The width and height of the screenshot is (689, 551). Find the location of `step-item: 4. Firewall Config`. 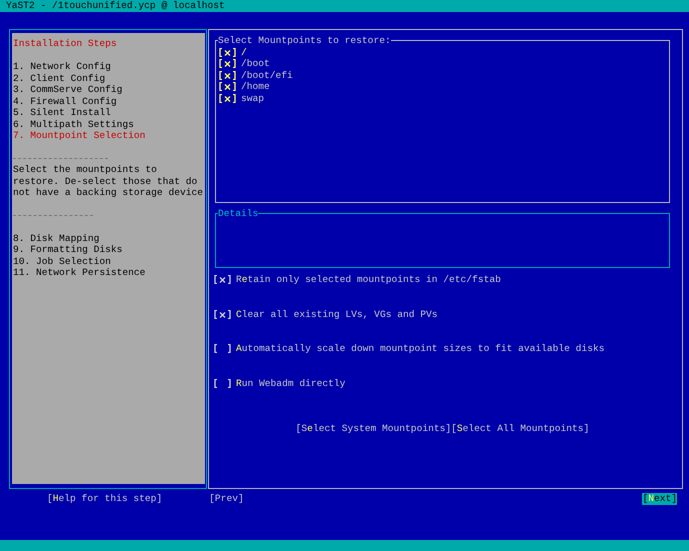

step-item: 4. Firewall Config is located at coordinates (65, 101).